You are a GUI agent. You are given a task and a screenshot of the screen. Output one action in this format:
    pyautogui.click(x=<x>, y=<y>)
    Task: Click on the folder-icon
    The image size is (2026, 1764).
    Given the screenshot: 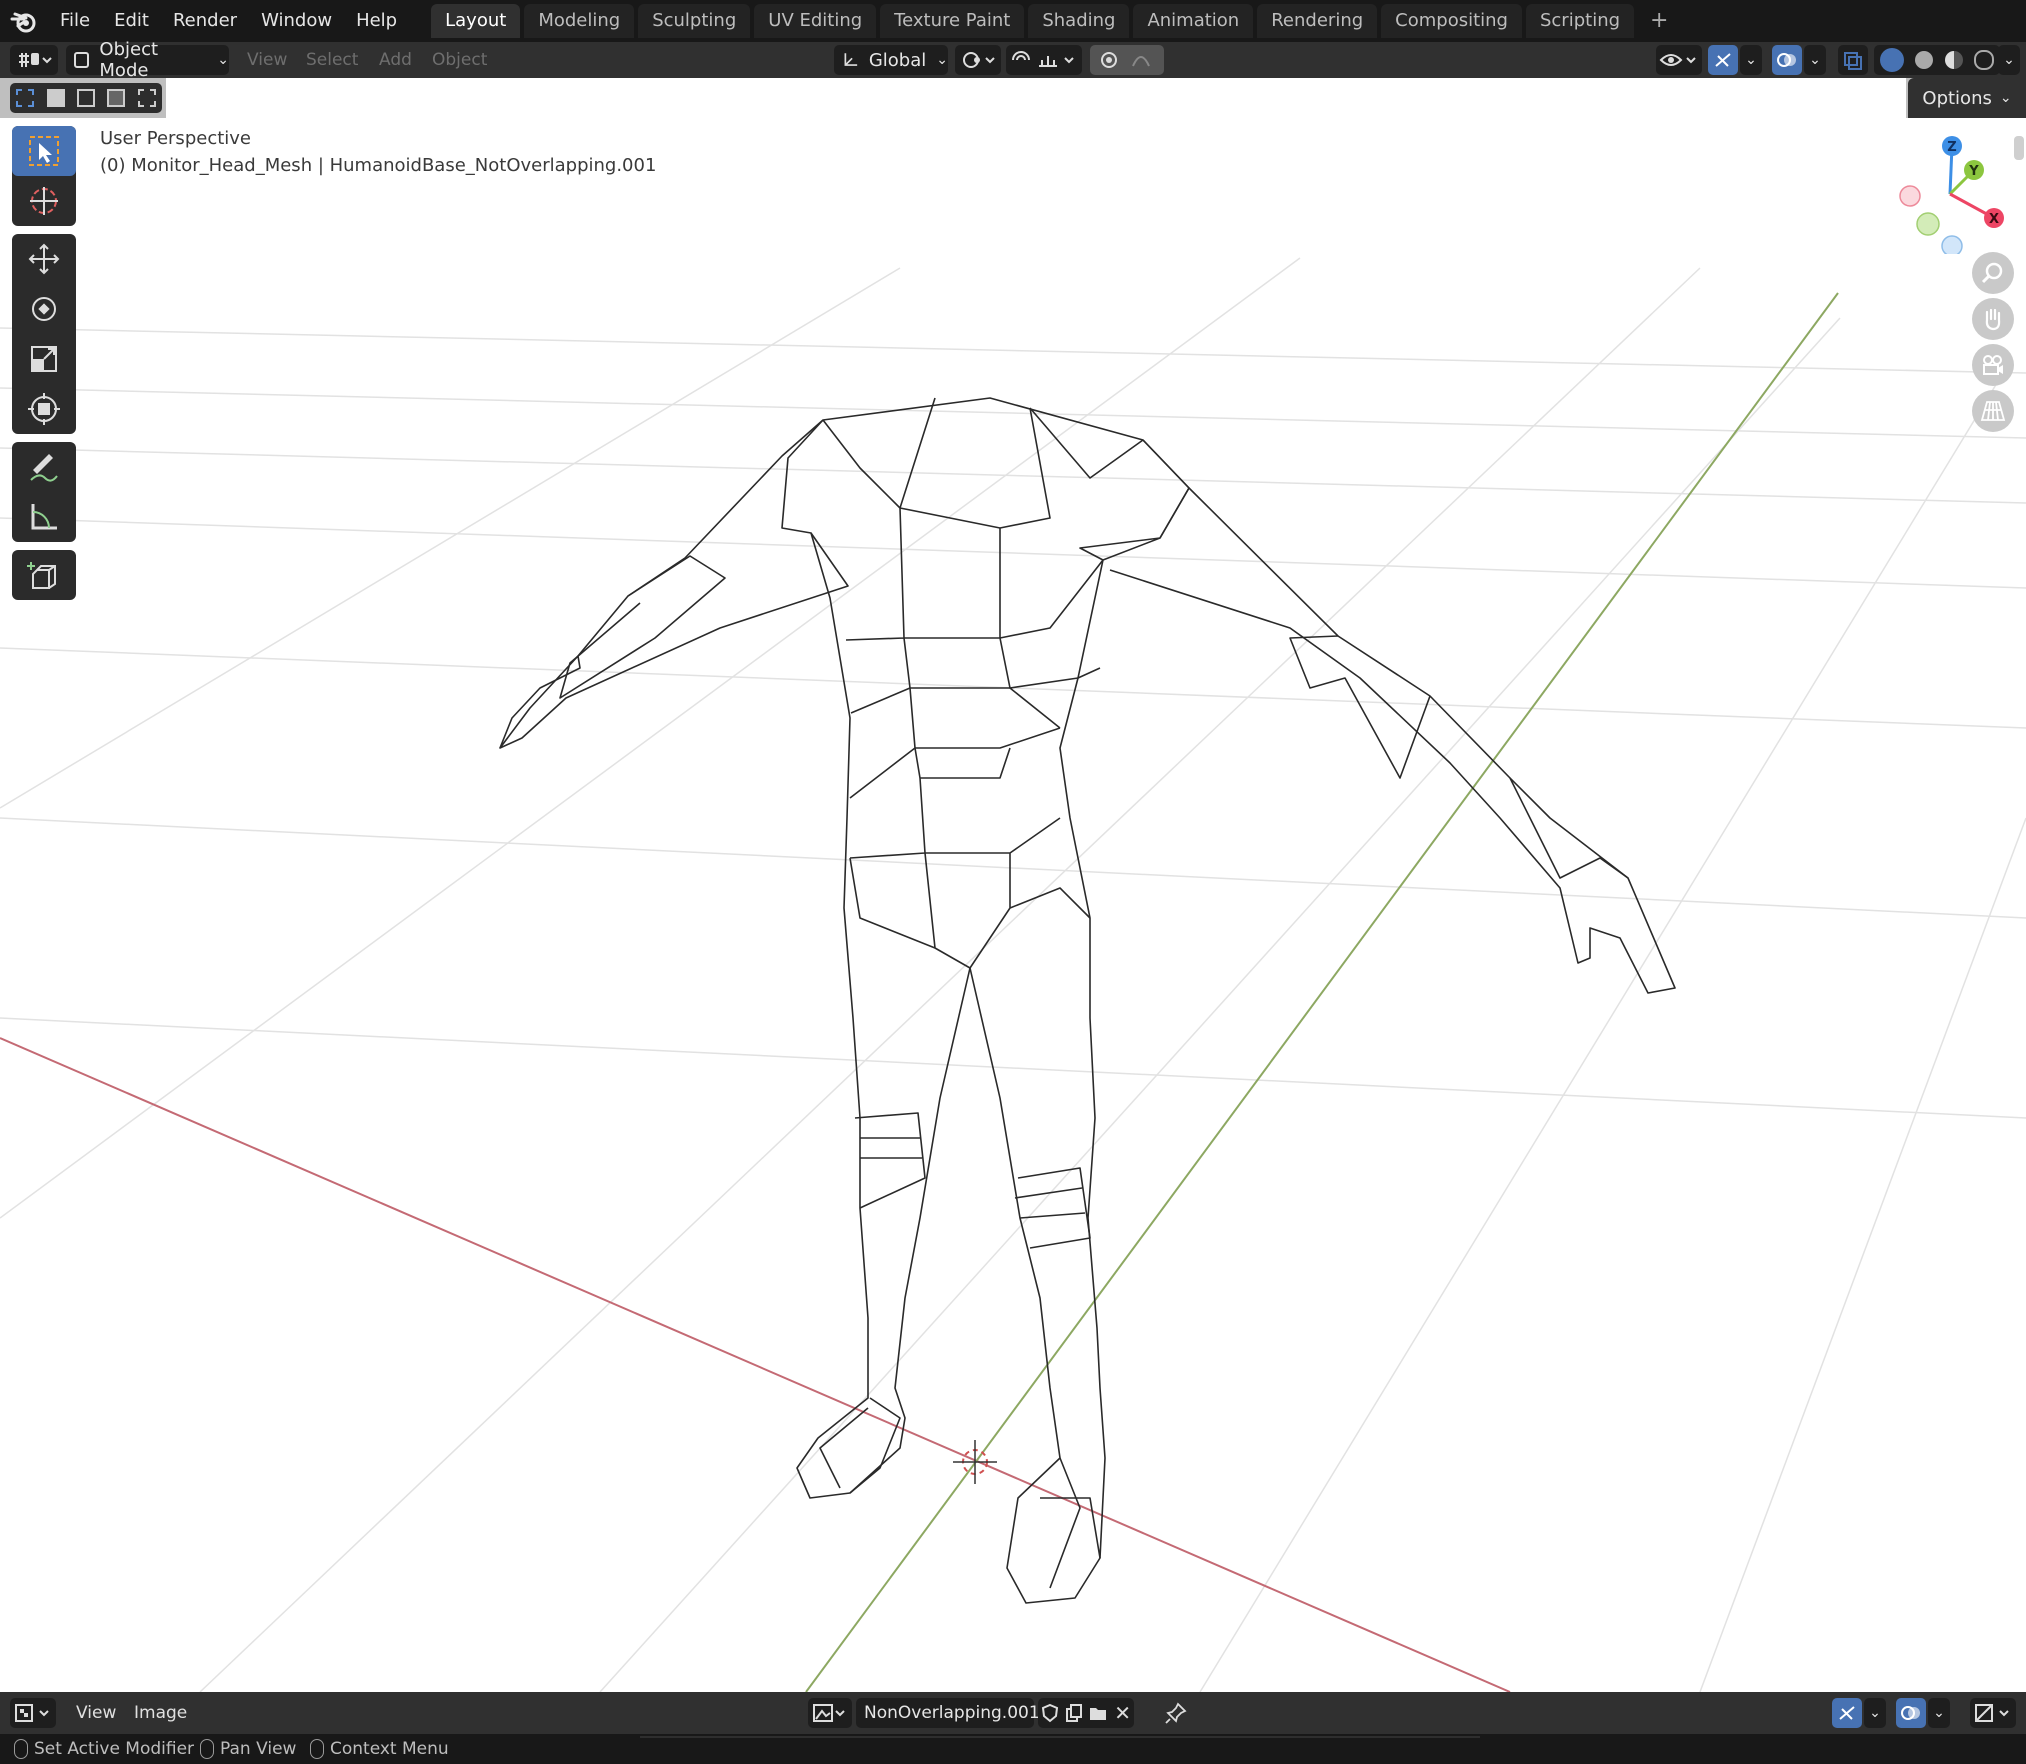 What is the action you would take?
    pyautogui.click(x=1098, y=1713)
    